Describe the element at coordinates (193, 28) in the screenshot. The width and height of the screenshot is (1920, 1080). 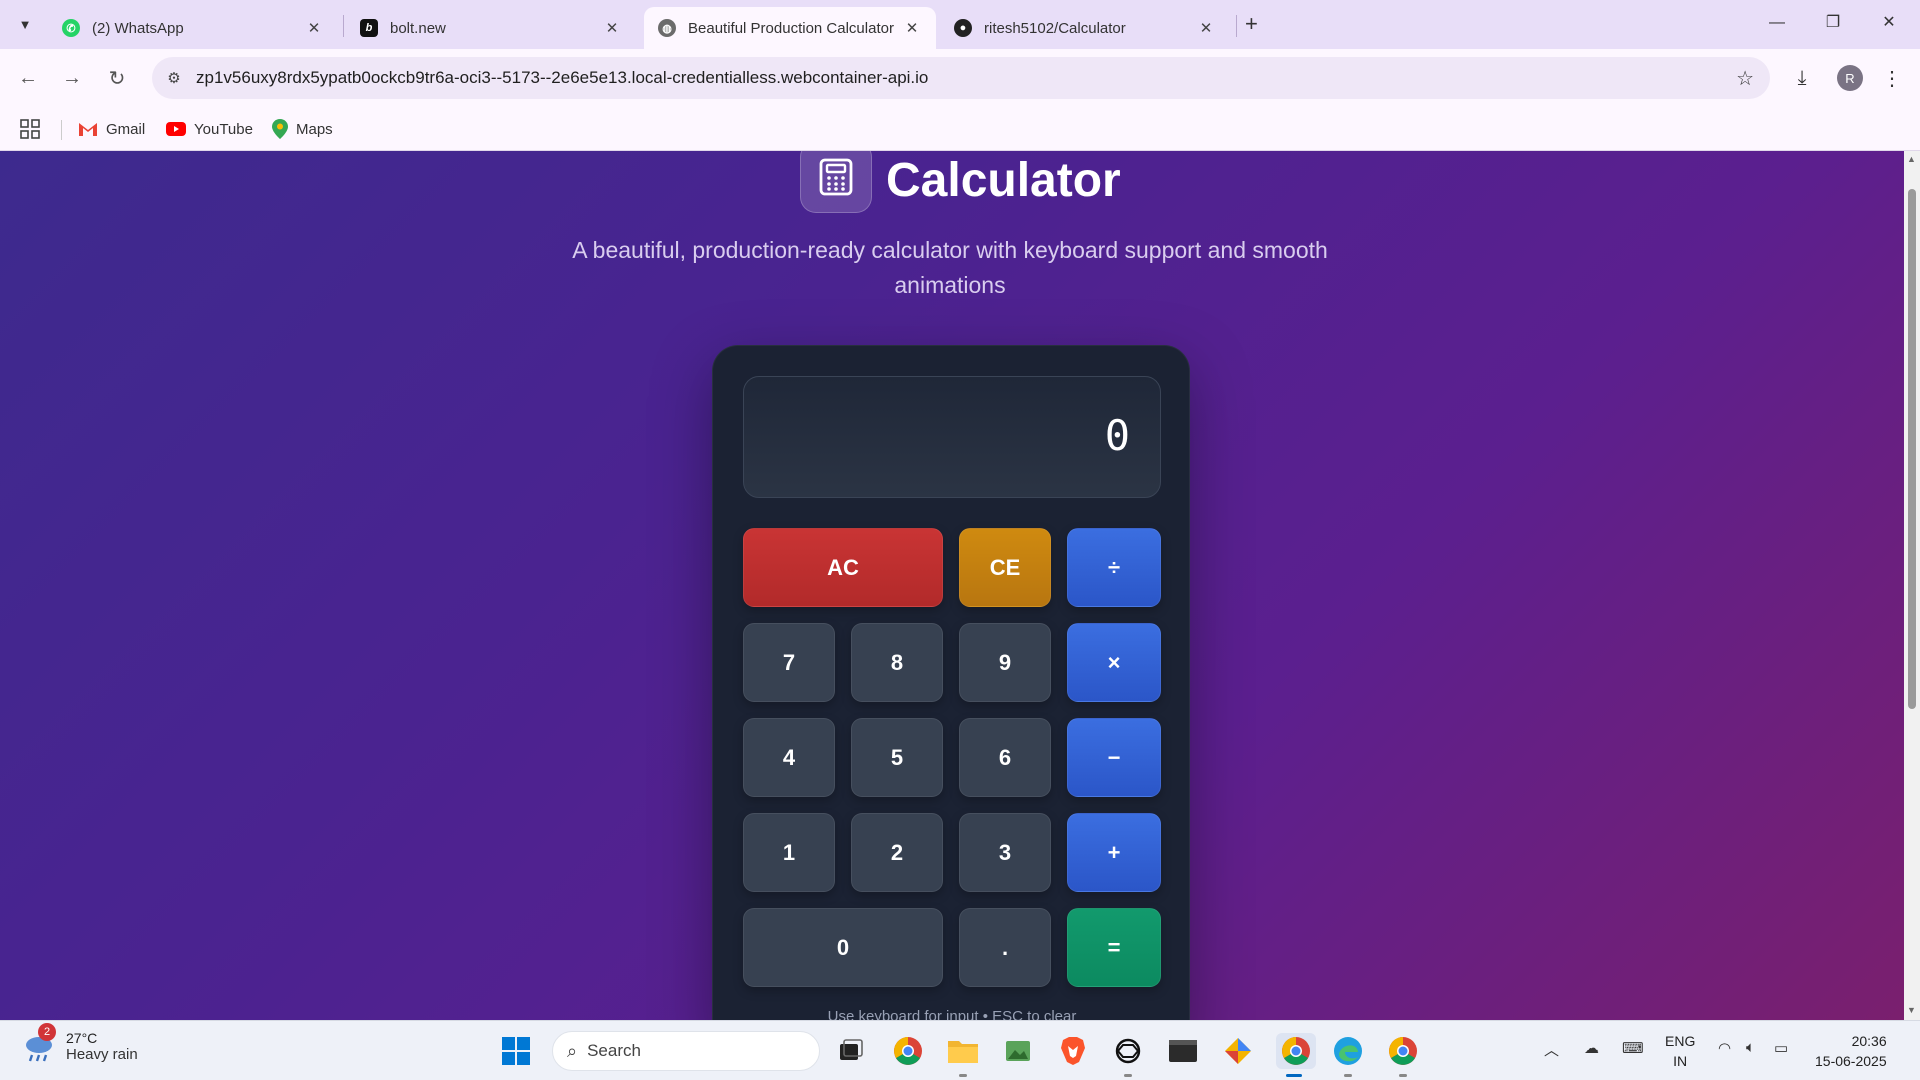
I see `tab-whatsapp: ✆ (2) WhatsApp ✕` at that location.